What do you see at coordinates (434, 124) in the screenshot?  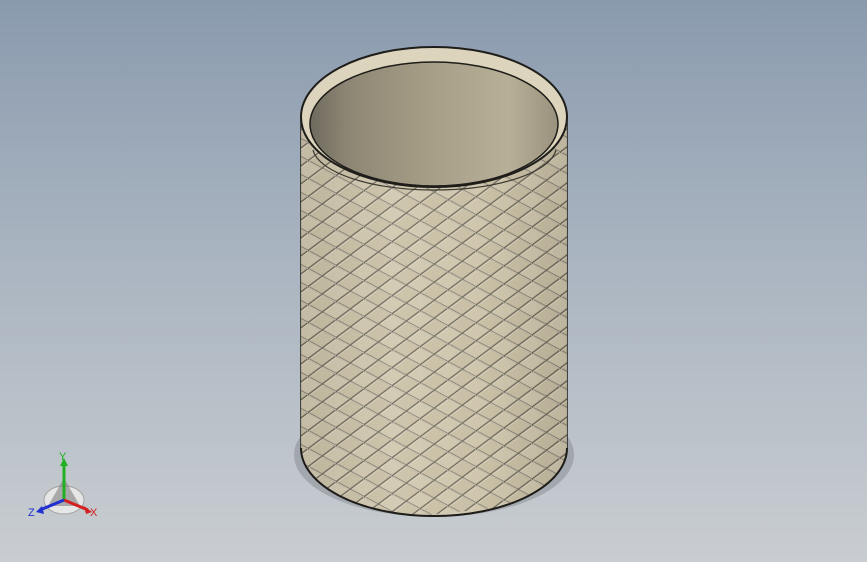 I see `sleeve-inner-bore` at bounding box center [434, 124].